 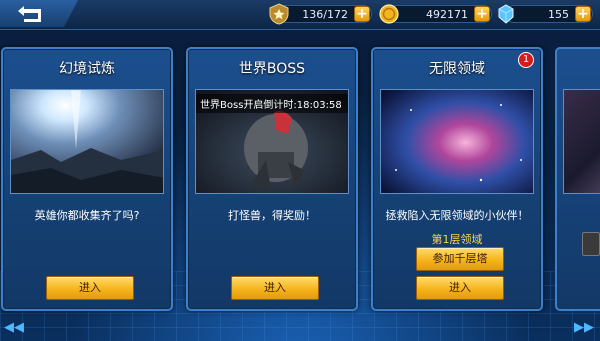 What do you see at coordinates (457, 69) in the screenshot?
I see `card-title: 无限领域` at bounding box center [457, 69].